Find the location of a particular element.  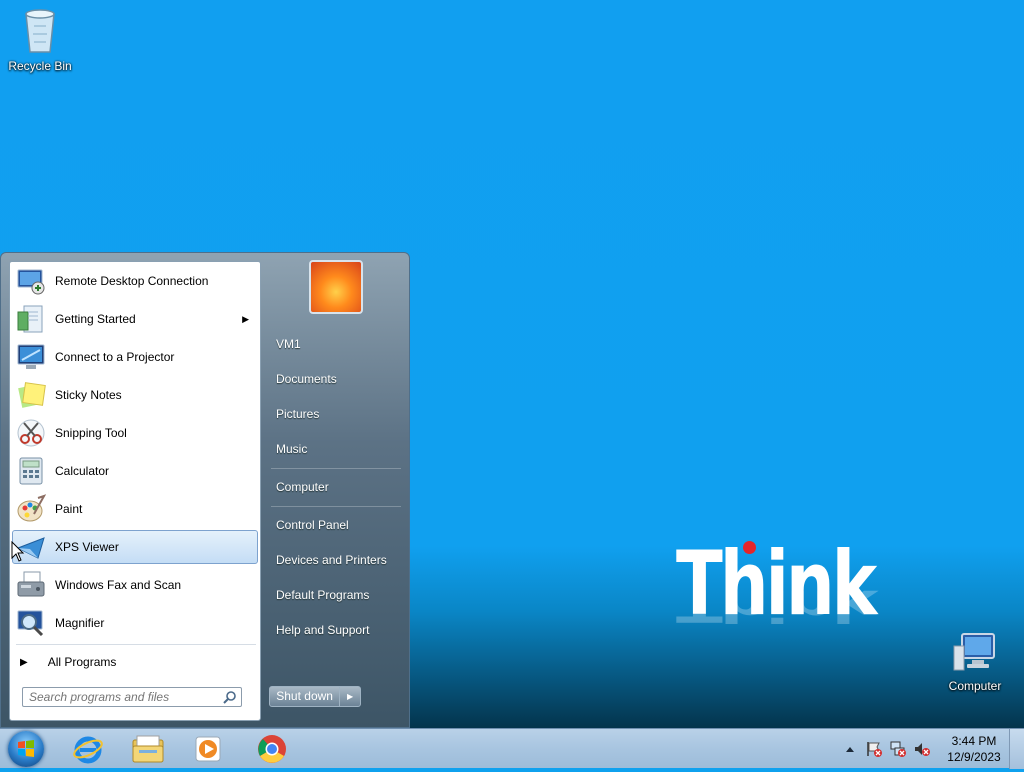

start-right-music: Music is located at coordinates (291, 449).